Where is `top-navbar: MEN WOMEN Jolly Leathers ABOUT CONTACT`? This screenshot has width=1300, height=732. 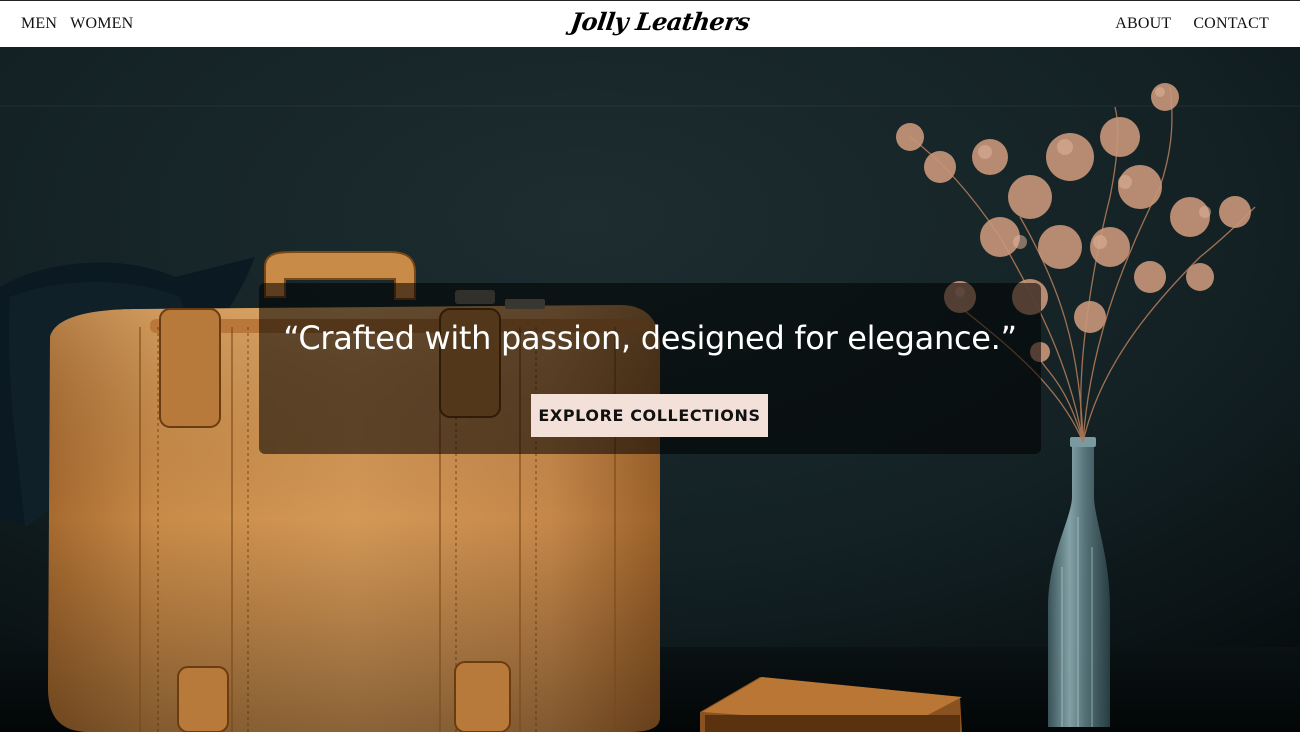
top-navbar: MEN WOMEN Jolly Leathers ABOUT CONTACT is located at coordinates (650, 23).